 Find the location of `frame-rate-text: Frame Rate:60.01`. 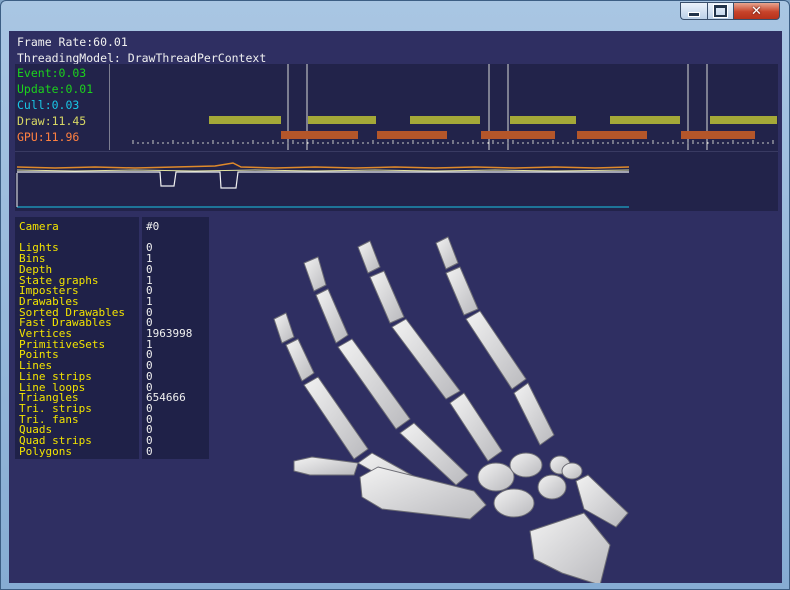

frame-rate-text: Frame Rate:60.01 is located at coordinates (72, 42).